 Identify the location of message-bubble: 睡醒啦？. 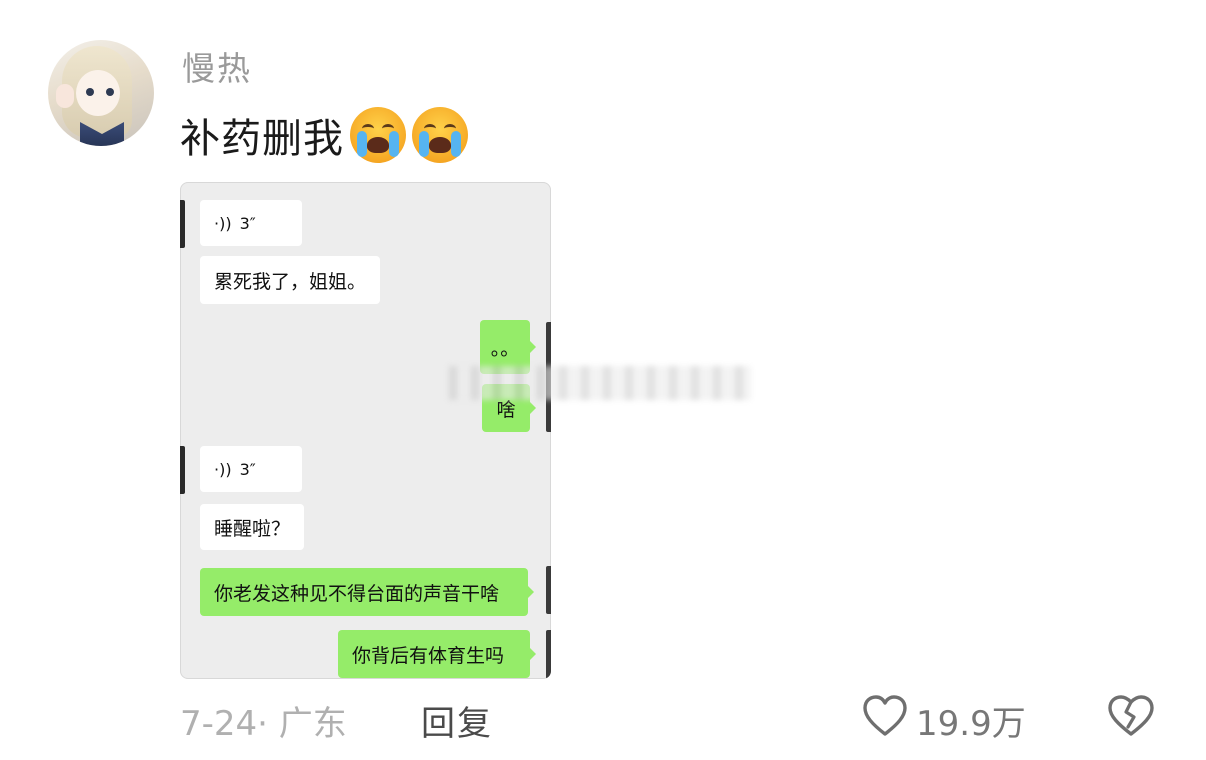
(252, 527).